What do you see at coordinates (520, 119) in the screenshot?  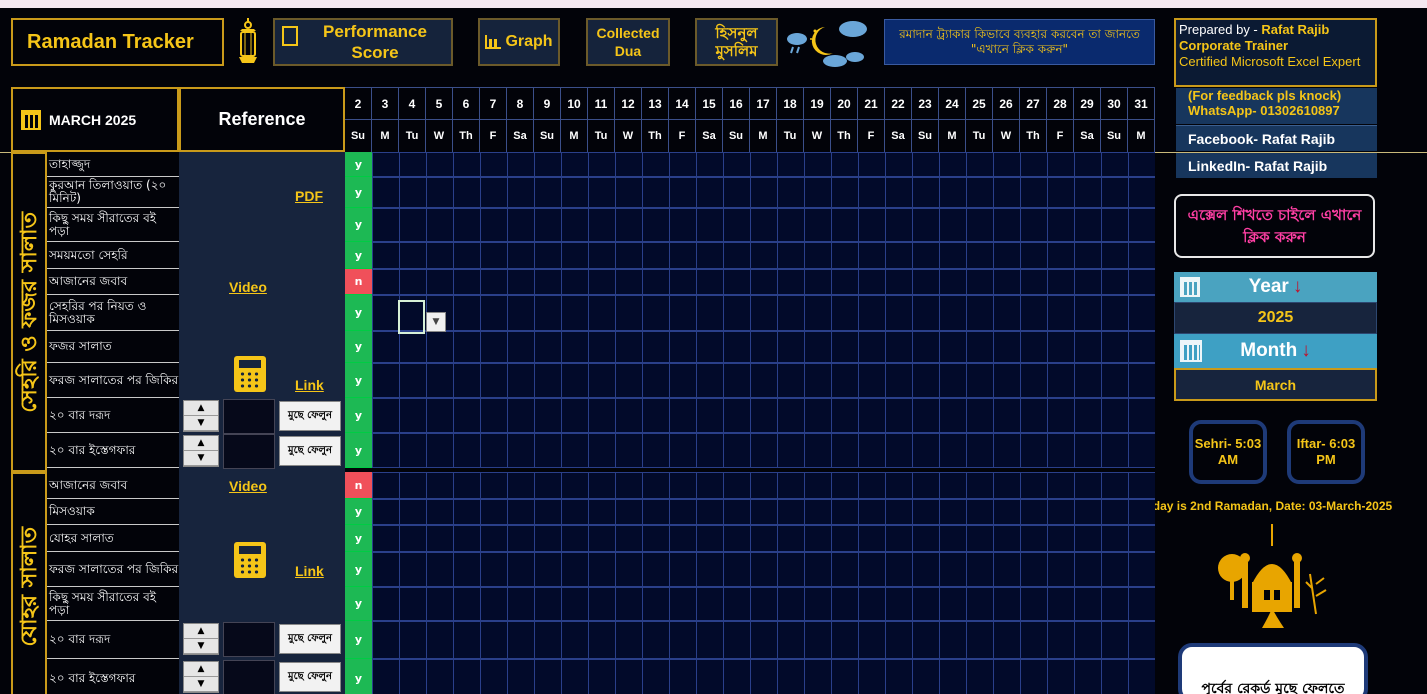 I see `day-column-header: 8 Sa` at bounding box center [520, 119].